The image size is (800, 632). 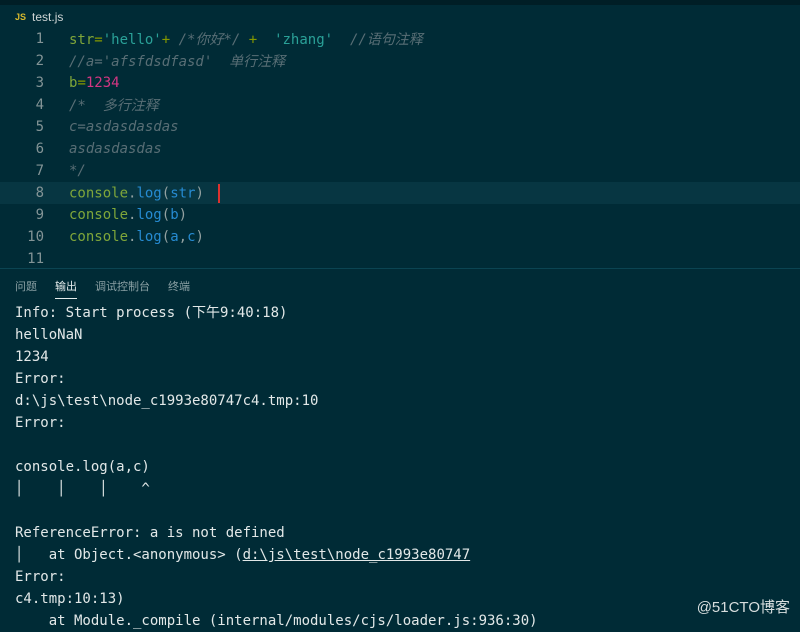 I want to click on line-number: 4, so click(x=39, y=105).